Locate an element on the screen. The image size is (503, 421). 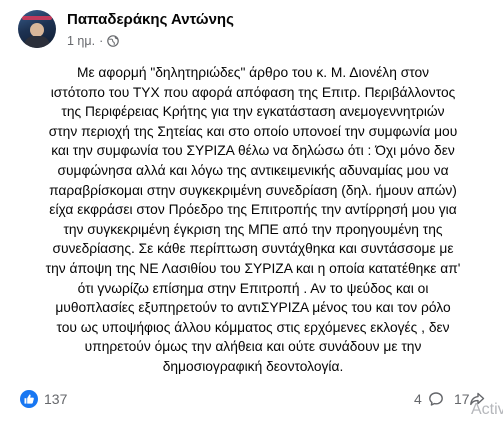
post-meta: 1 ημ. · is located at coordinates (93, 41).